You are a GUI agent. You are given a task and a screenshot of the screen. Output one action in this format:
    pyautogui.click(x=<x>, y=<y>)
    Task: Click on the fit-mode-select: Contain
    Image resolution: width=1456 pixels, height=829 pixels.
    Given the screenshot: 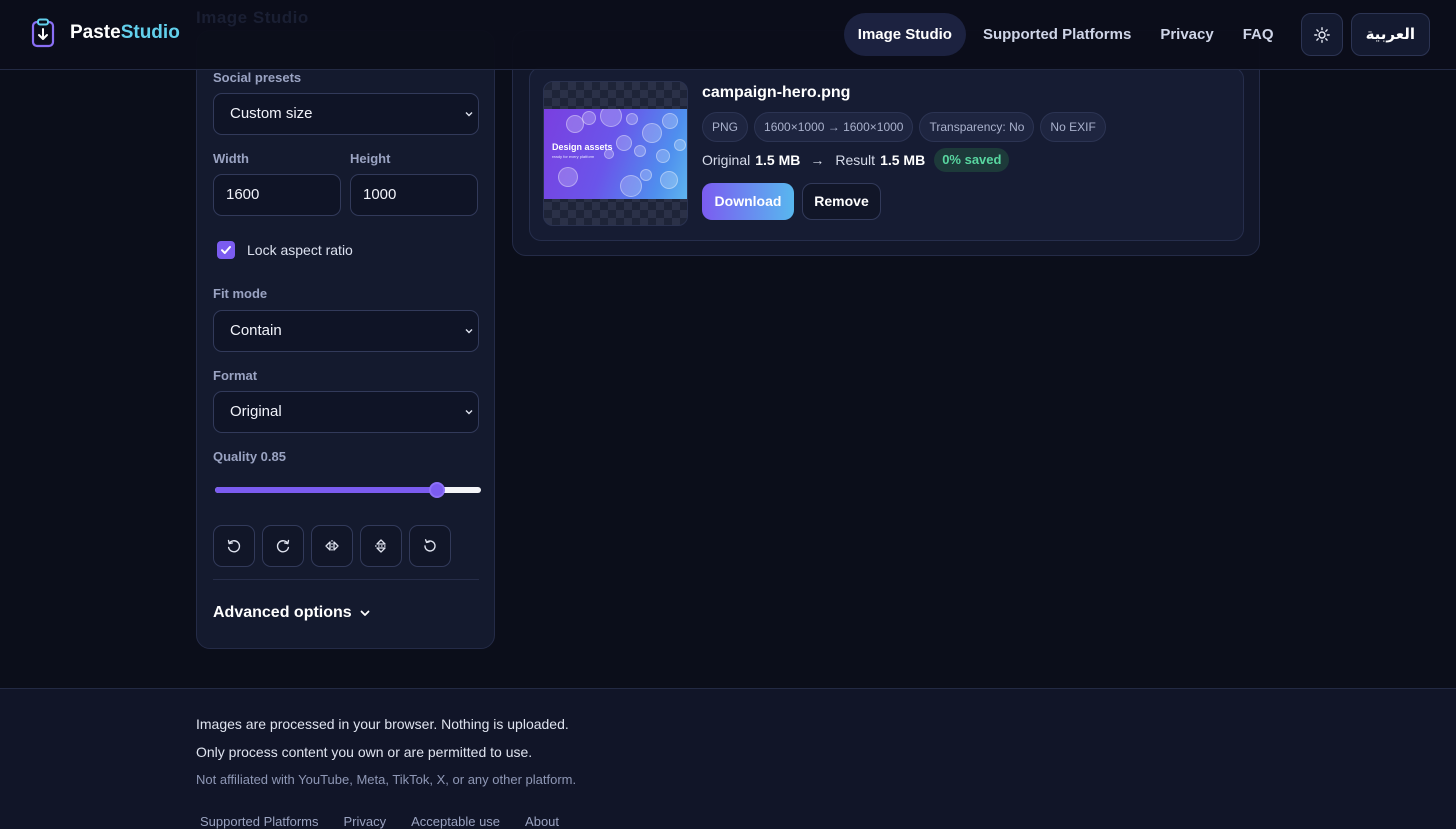 What is the action you would take?
    pyautogui.click(x=346, y=331)
    